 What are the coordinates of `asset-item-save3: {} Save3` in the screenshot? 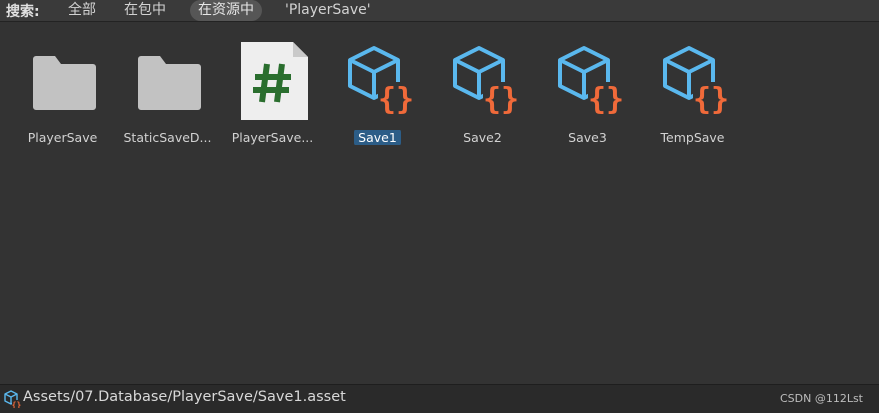 It's located at (587, 97).